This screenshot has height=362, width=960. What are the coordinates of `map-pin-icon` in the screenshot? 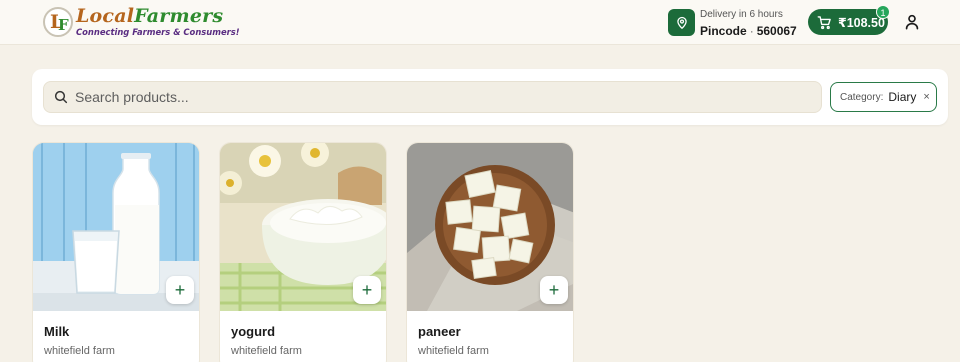 It's located at (681, 22).